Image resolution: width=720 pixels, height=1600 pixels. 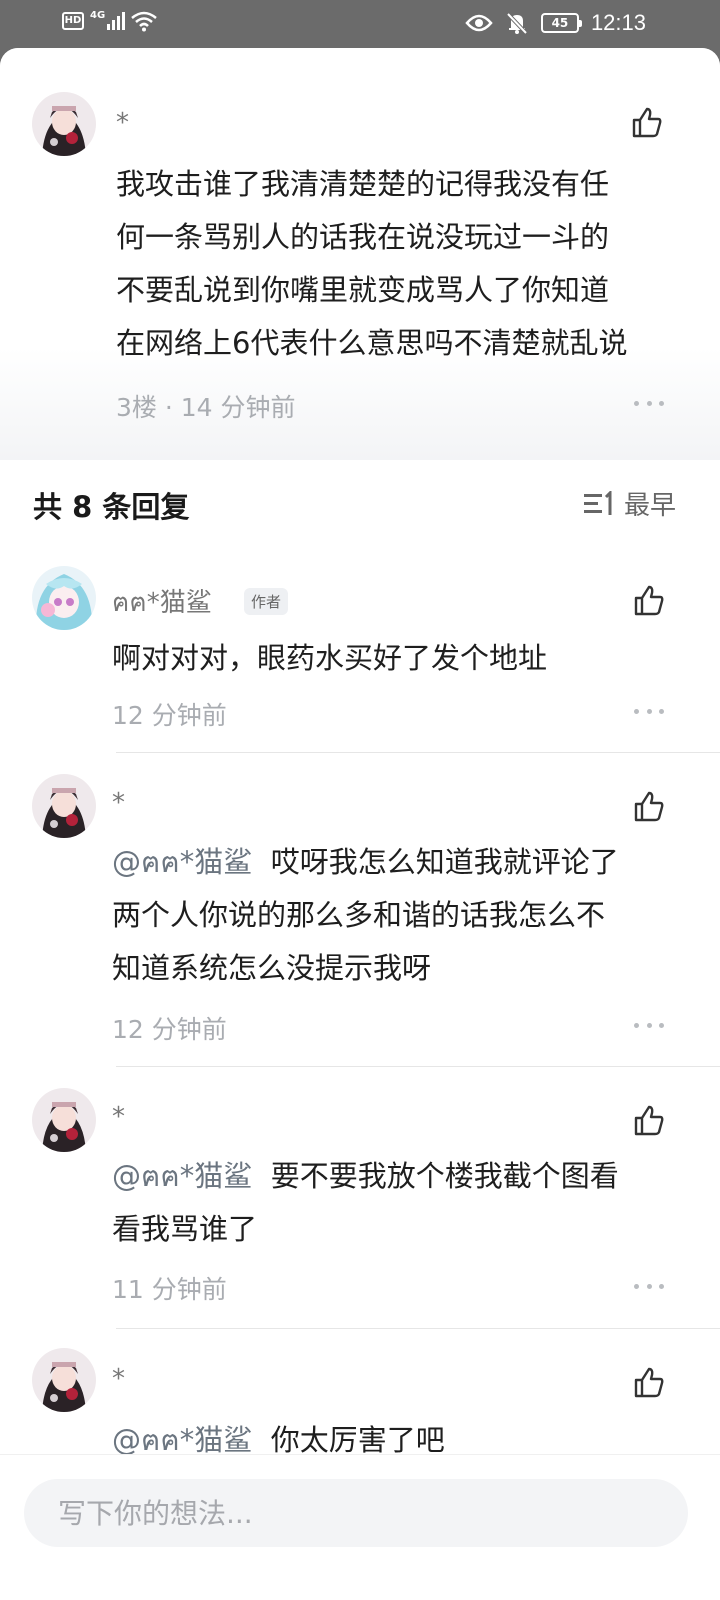 What do you see at coordinates (111, 507) in the screenshot?
I see `replies-count: 共 8 条回复` at bounding box center [111, 507].